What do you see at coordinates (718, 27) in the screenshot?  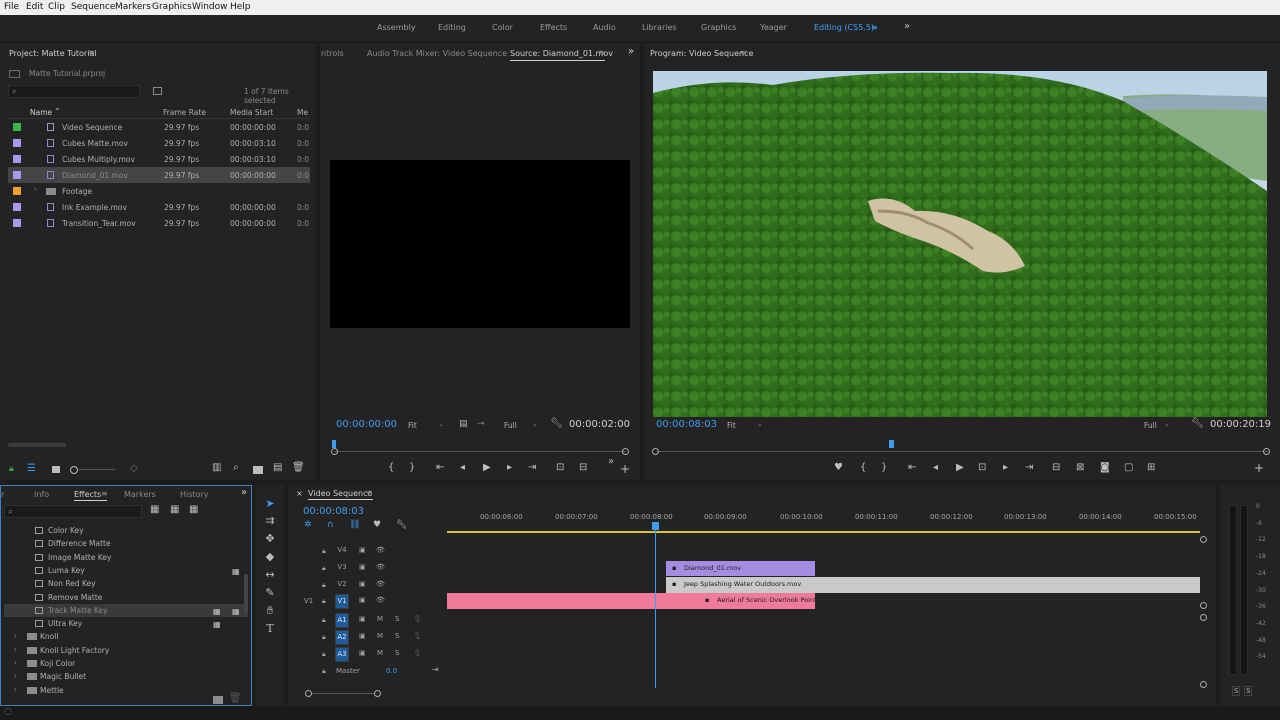 I see `workspace-tab-graphics: Graphics` at bounding box center [718, 27].